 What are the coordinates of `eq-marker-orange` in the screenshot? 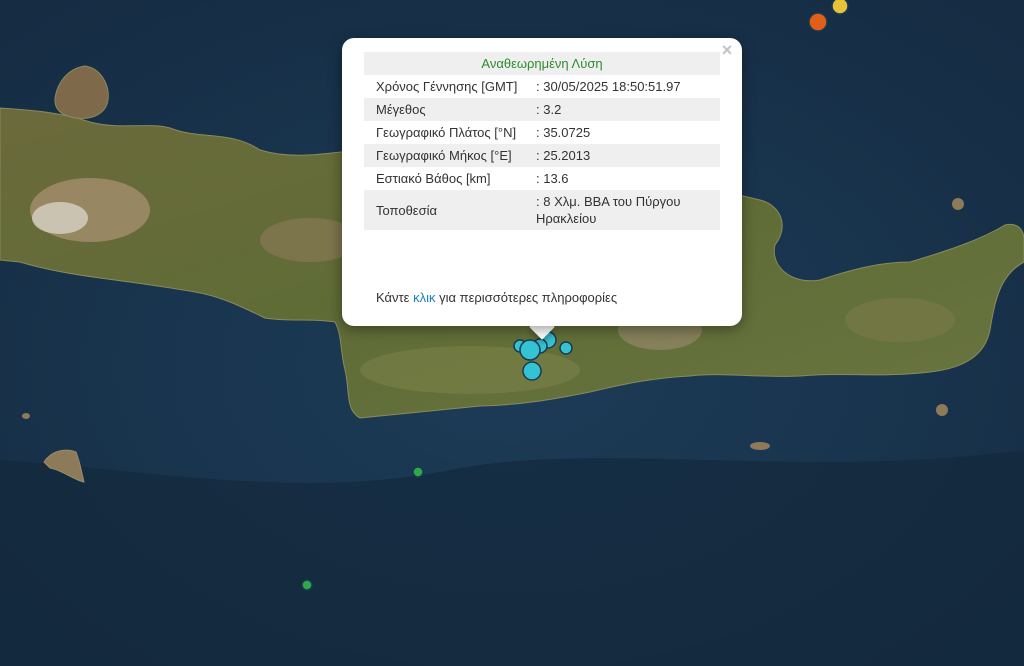 It's located at (818, 22).